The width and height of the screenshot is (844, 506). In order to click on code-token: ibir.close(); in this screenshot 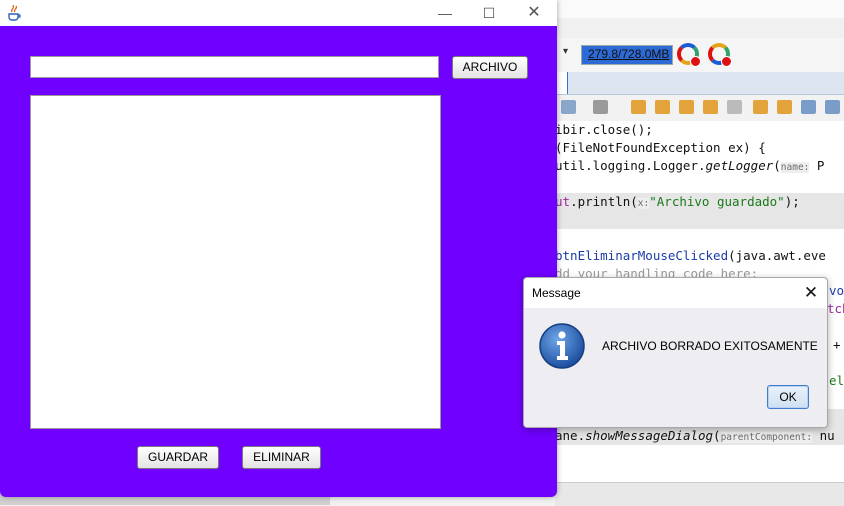, I will do `click(604, 129)`.